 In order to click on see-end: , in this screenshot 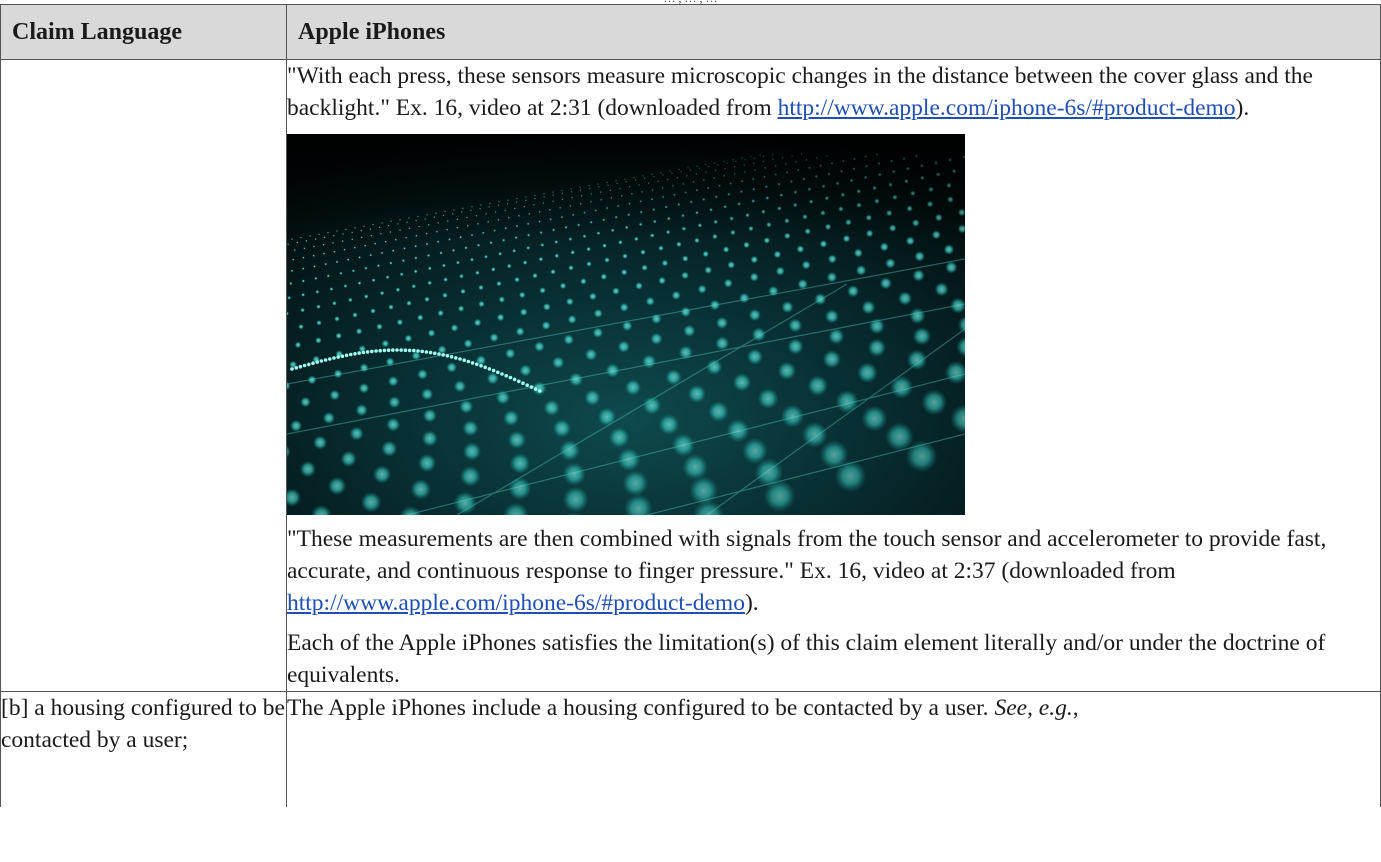, I will do `click(1075, 708)`.